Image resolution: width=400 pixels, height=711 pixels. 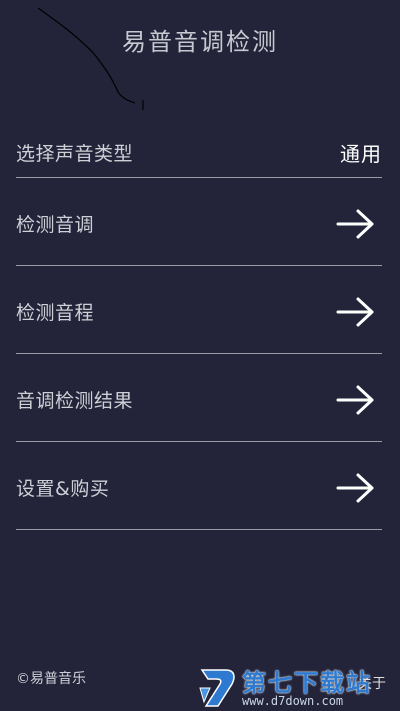 I want to click on menu-item-detect-pitch: 检测音调, so click(x=199, y=222).